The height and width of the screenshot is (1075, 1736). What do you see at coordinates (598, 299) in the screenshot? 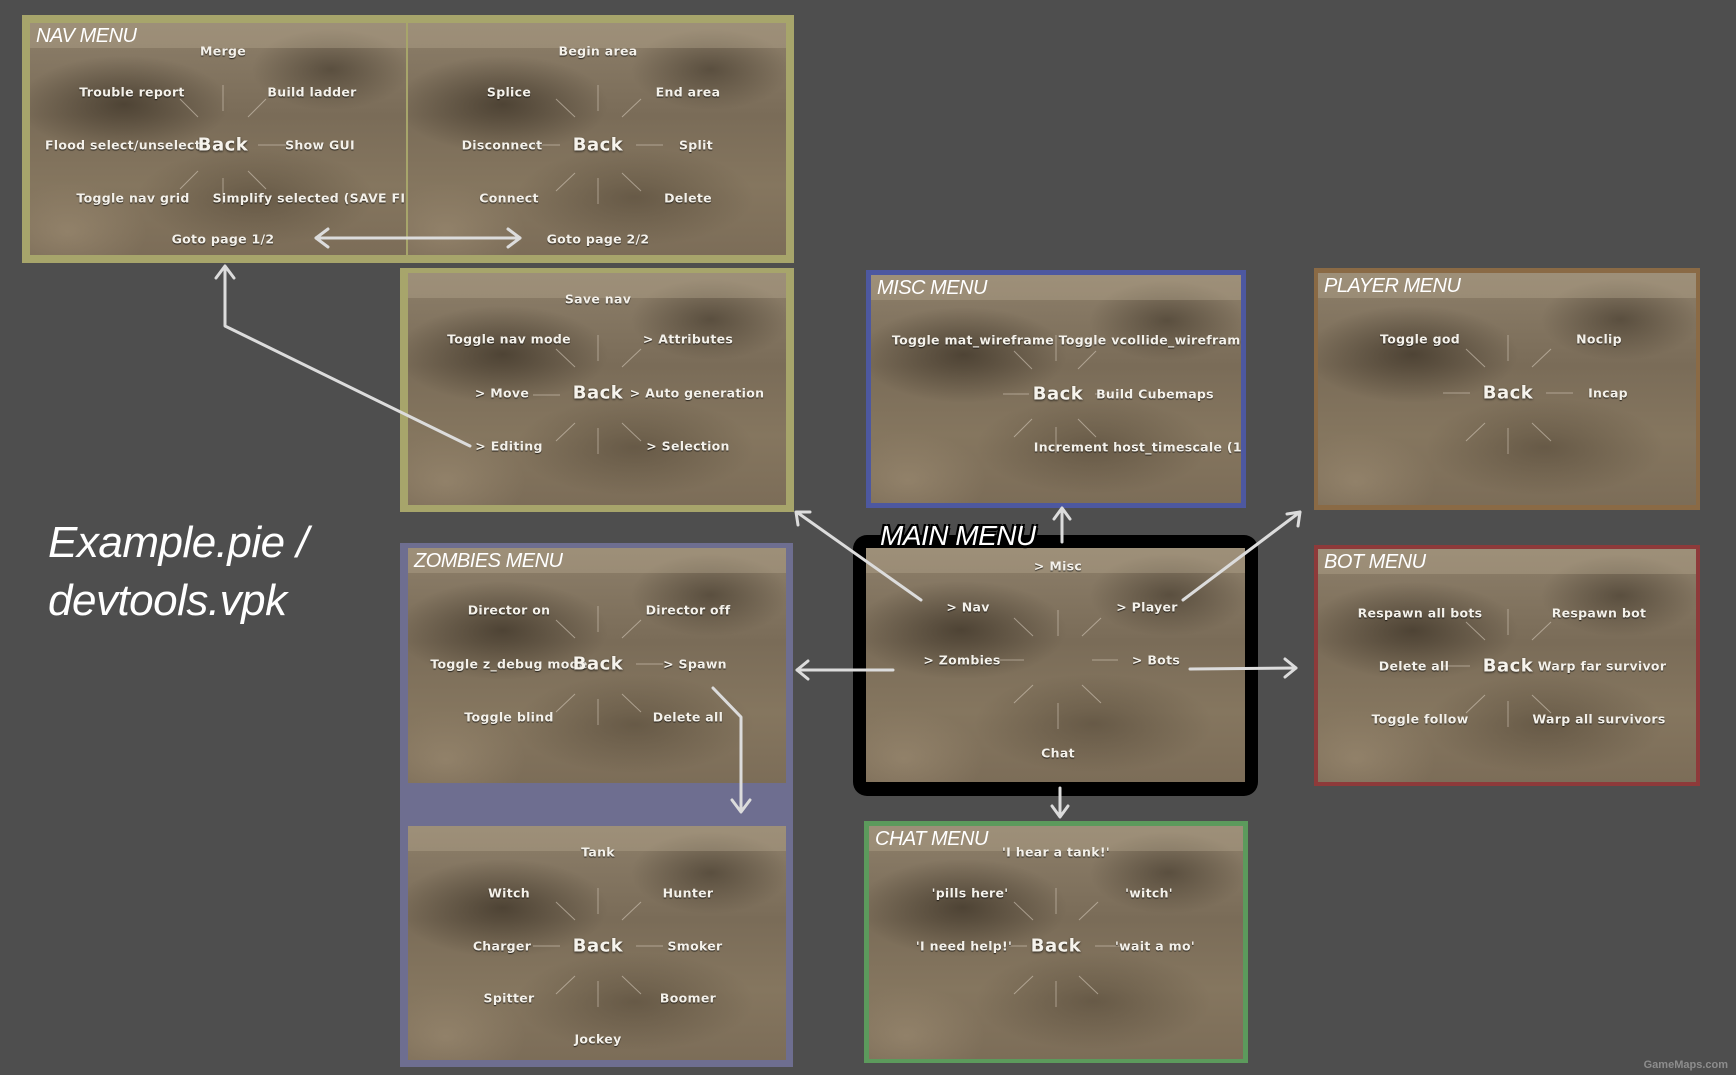
I see `menu-item-save-nav: Save nav` at bounding box center [598, 299].